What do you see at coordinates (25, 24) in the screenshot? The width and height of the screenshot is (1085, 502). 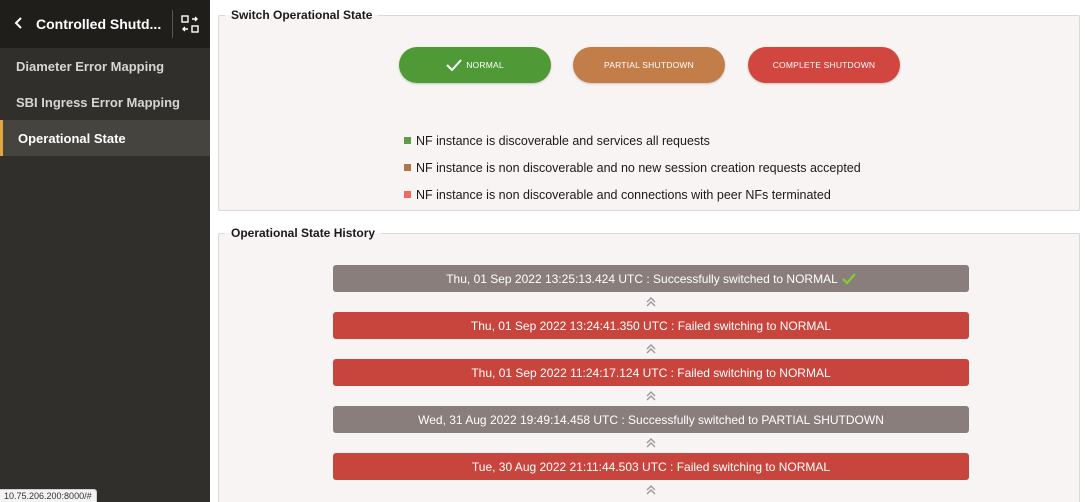 I see `chevron-left-icon` at bounding box center [25, 24].